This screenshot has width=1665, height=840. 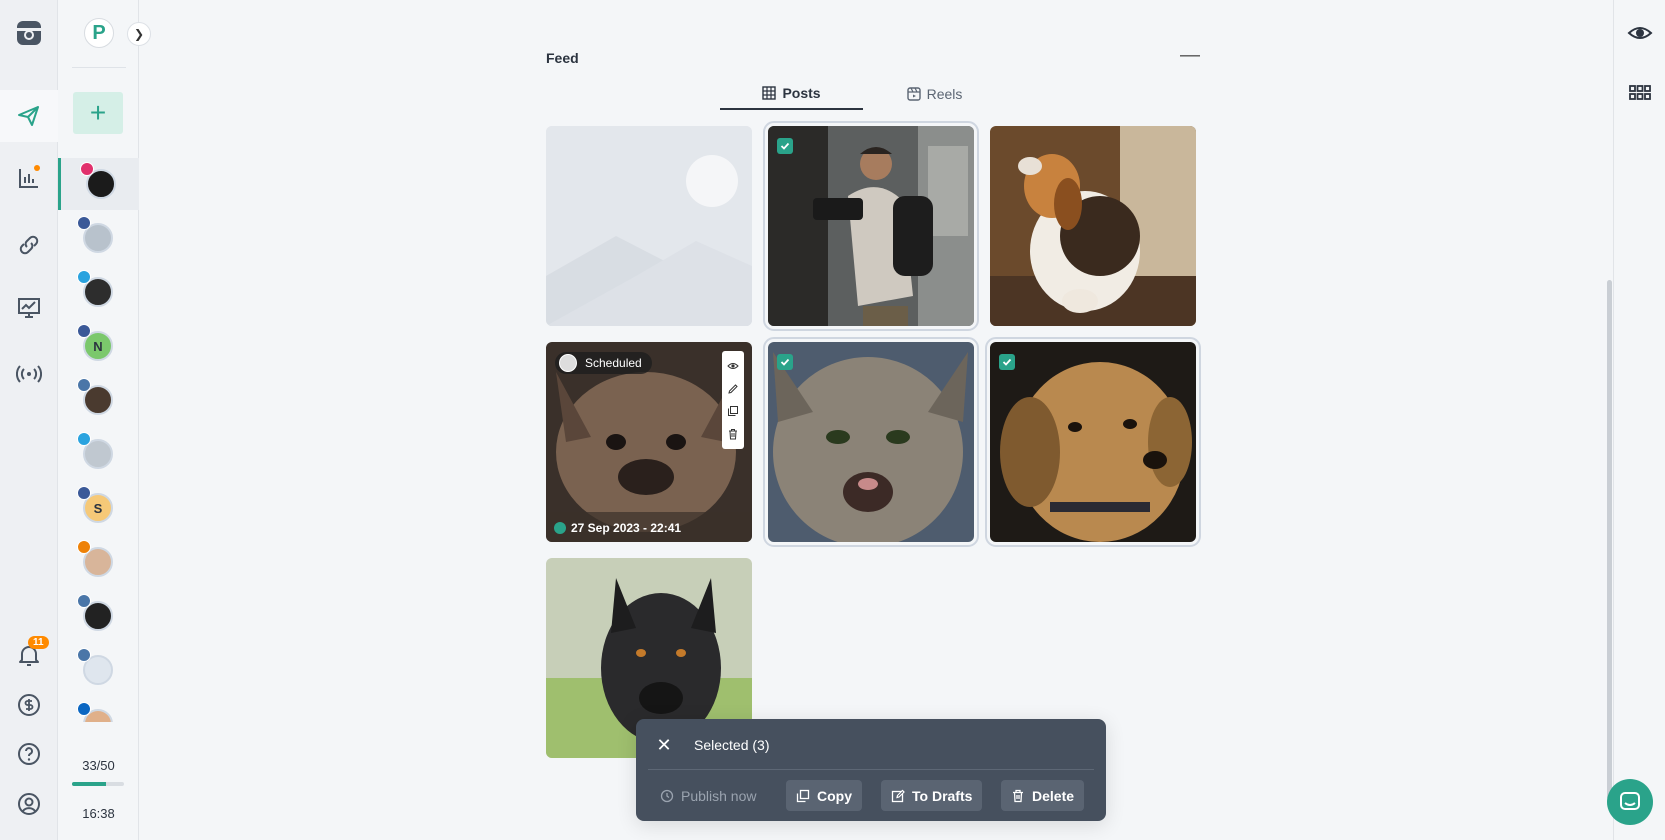 What do you see at coordinates (649, 442) in the screenshot?
I see `post-tile-french-bulldog: Scheduled 27 Sep 2023 - 22:41` at bounding box center [649, 442].